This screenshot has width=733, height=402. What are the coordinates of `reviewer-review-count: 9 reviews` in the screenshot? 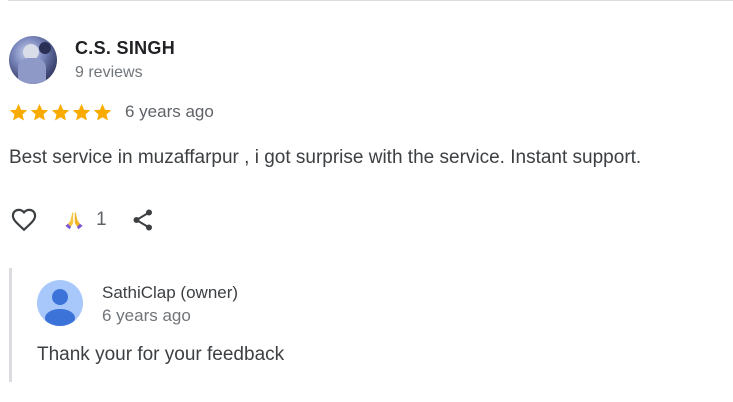 It's located at (109, 72).